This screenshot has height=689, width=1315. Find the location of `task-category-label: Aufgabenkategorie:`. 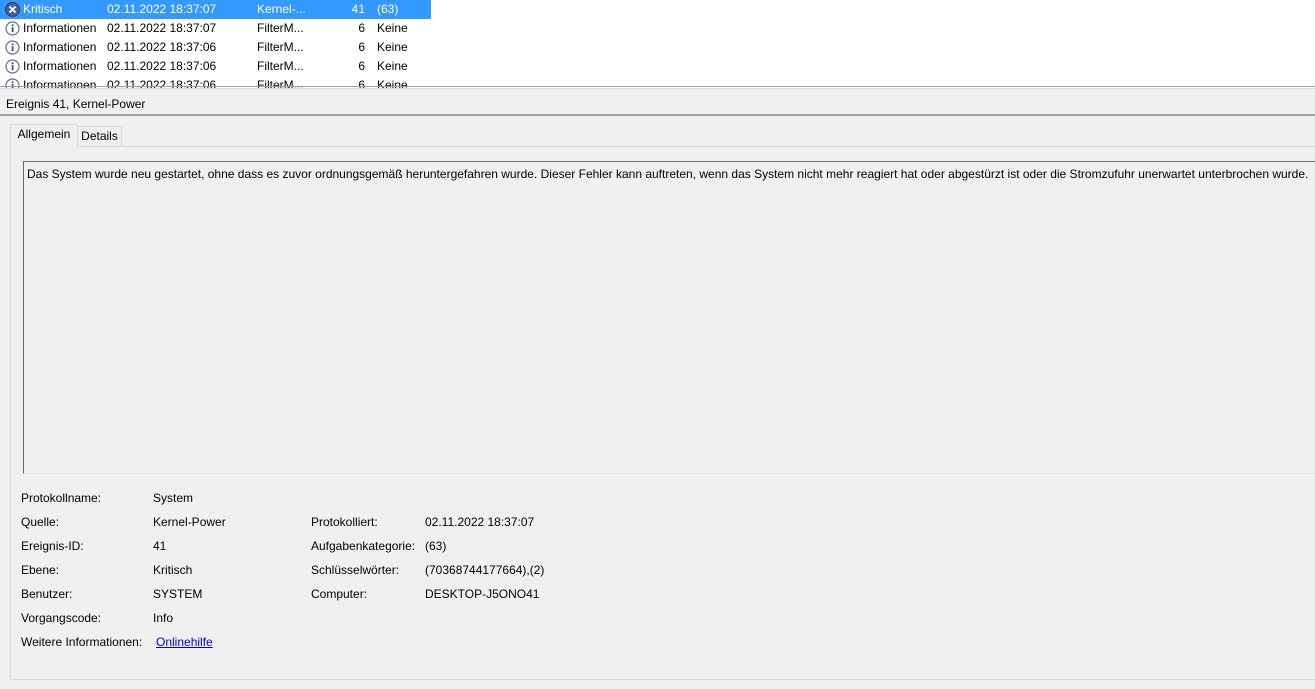

task-category-label: Aufgabenkategorie: is located at coordinates (363, 546).